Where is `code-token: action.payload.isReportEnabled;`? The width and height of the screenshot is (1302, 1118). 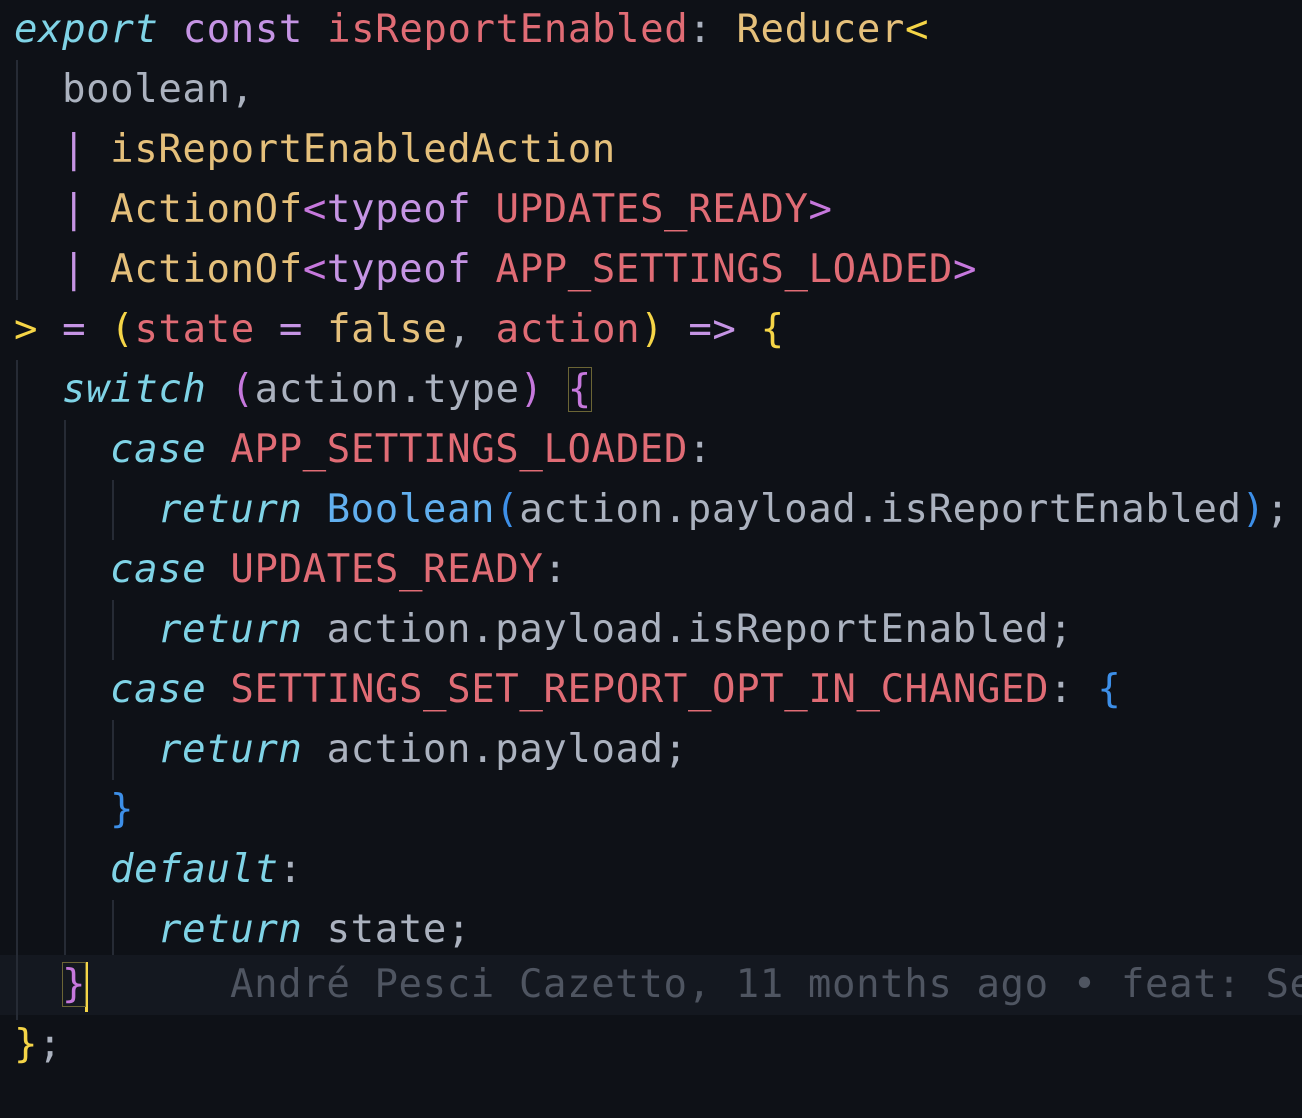
code-token: action.payload.isReportEnabled; is located at coordinates (700, 629).